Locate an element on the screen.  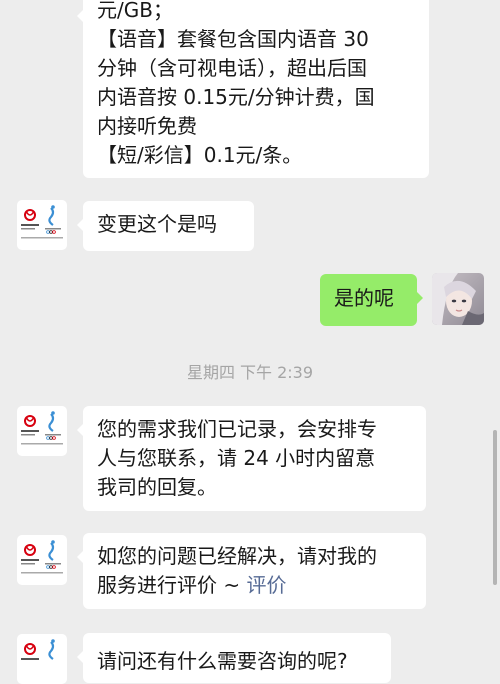
message-bubble-sent-reply: 是的呢 is located at coordinates (371, 300).